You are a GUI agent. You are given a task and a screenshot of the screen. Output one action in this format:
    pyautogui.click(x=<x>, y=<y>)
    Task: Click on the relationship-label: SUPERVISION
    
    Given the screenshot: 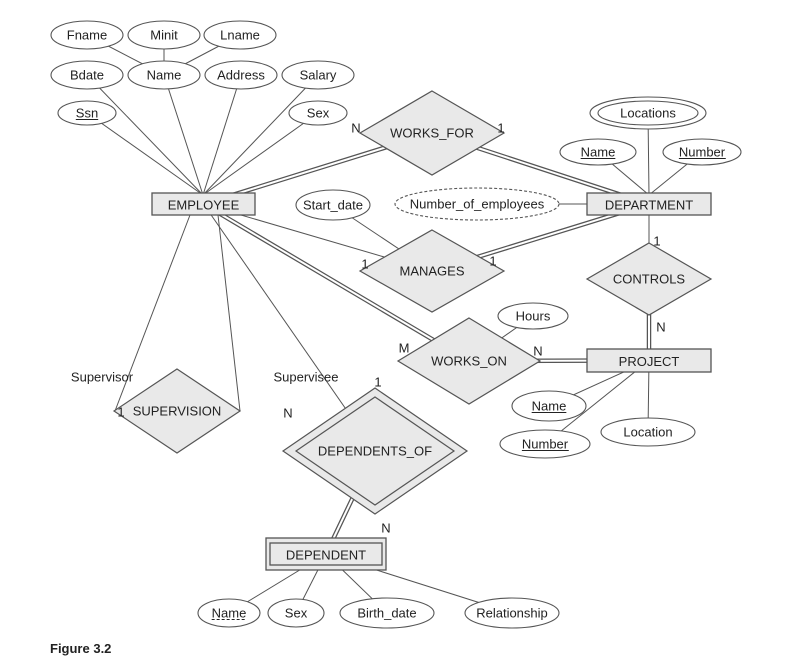 What is the action you would take?
    pyautogui.click(x=177, y=411)
    